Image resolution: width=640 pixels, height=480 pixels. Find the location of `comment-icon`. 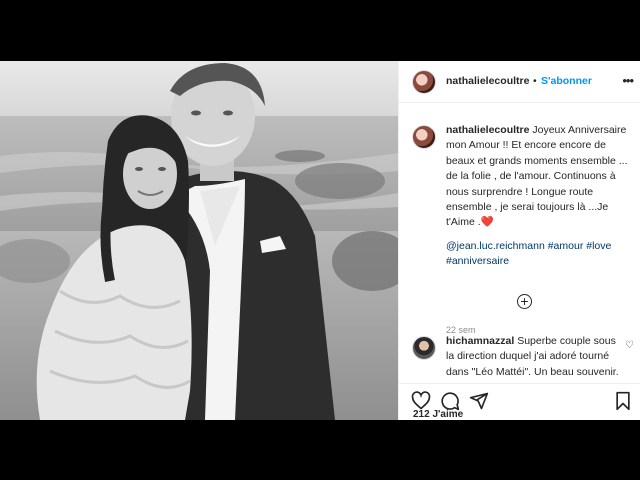

comment-icon is located at coordinates (450, 401).